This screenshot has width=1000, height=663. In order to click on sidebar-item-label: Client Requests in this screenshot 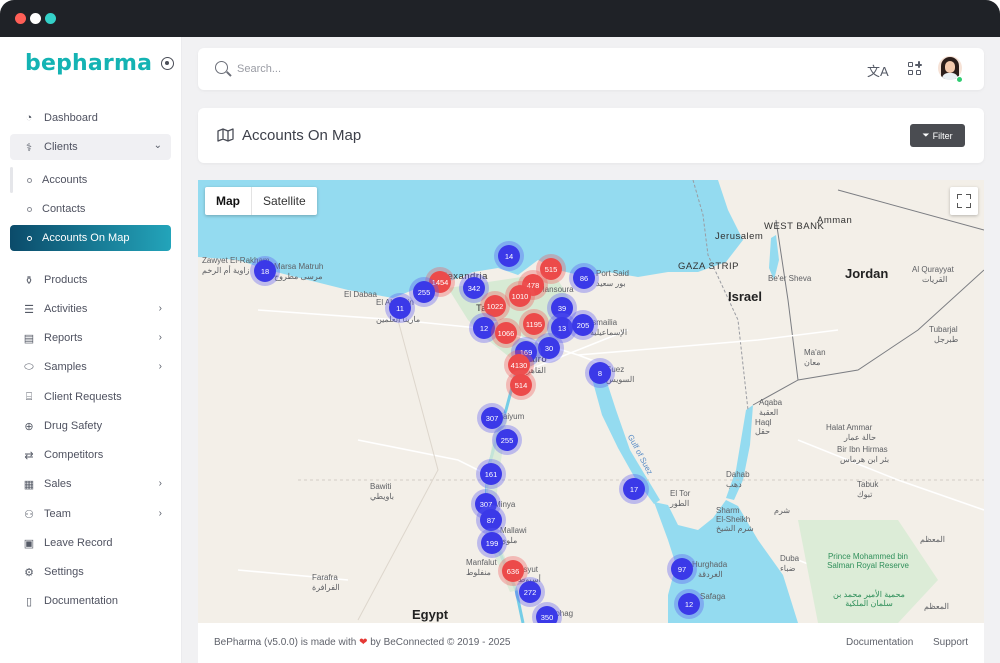, I will do `click(83, 397)`.